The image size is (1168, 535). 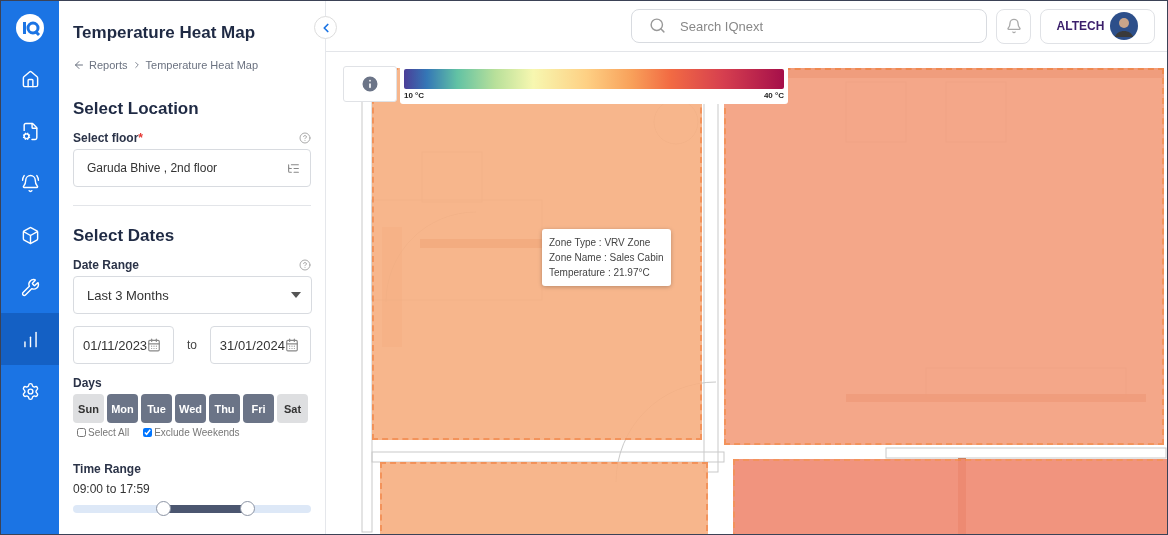 What do you see at coordinates (190, 408) in the screenshot?
I see `day-toggle: Wed` at bounding box center [190, 408].